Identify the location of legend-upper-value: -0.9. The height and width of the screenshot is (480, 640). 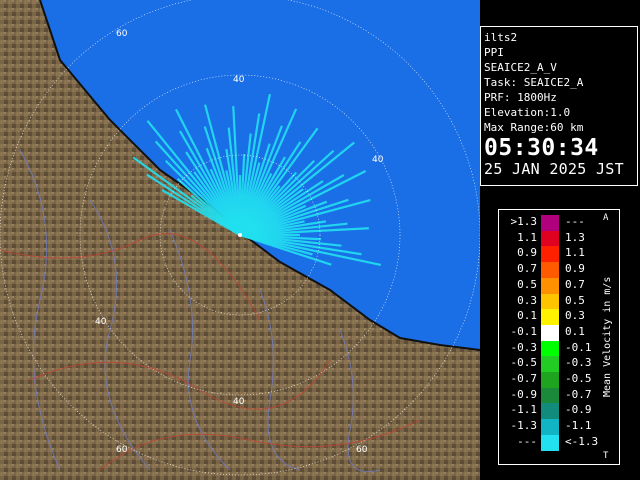
(578, 410).